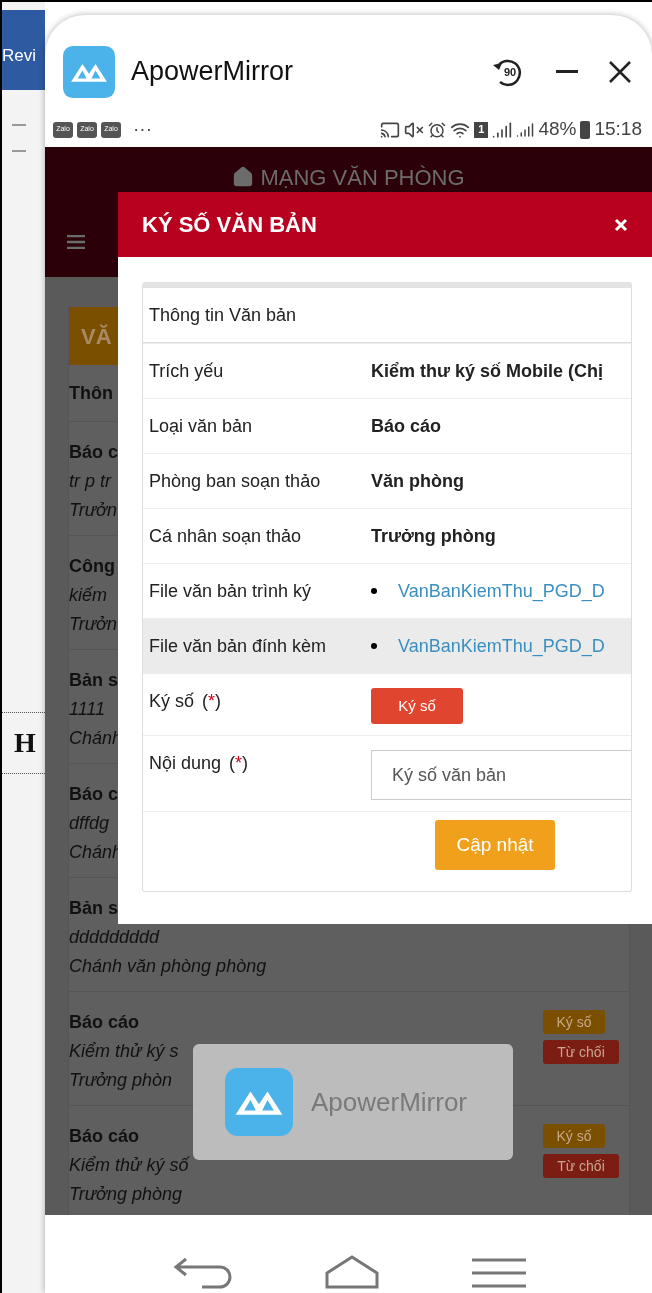 Image resolution: width=652 pixels, height=1293 pixels. Describe the element at coordinates (172, 701) in the screenshot. I see `field-label: Ký số` at that location.